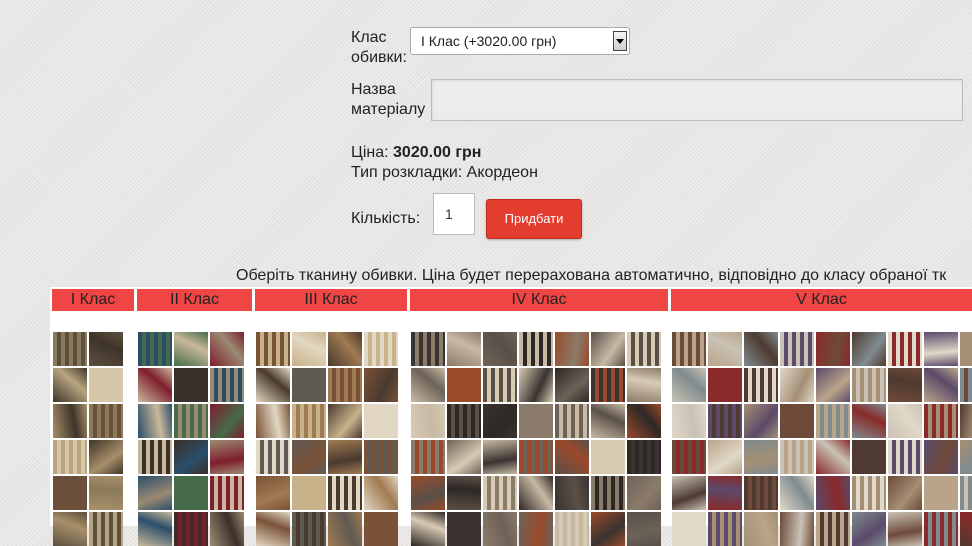 The height and width of the screenshot is (546, 972). What do you see at coordinates (534, 219) in the screenshot?
I see `buy-button: Придбати` at bounding box center [534, 219].